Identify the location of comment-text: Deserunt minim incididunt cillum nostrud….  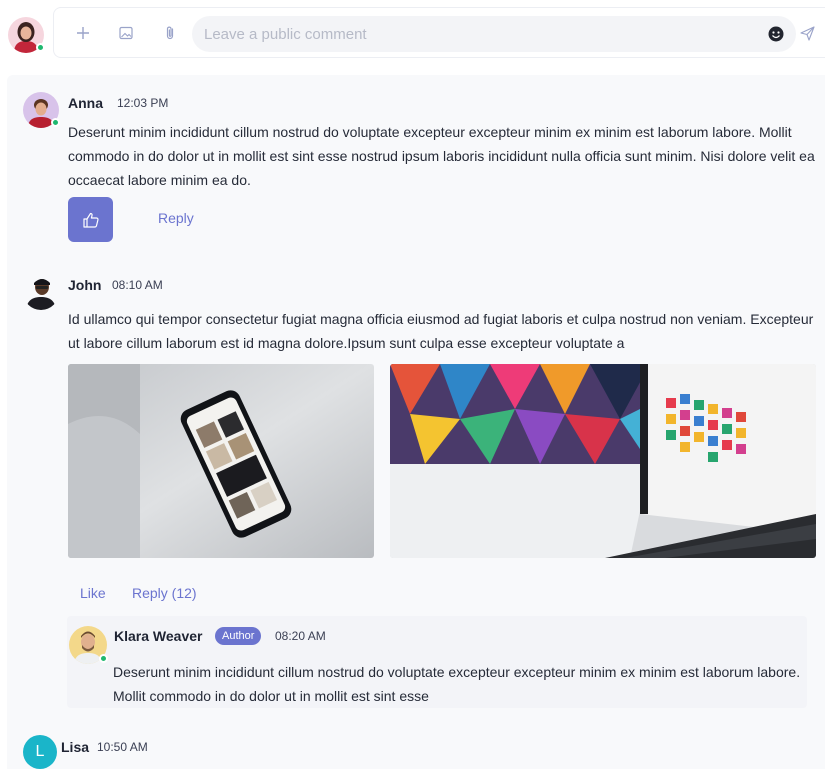
(441, 156).